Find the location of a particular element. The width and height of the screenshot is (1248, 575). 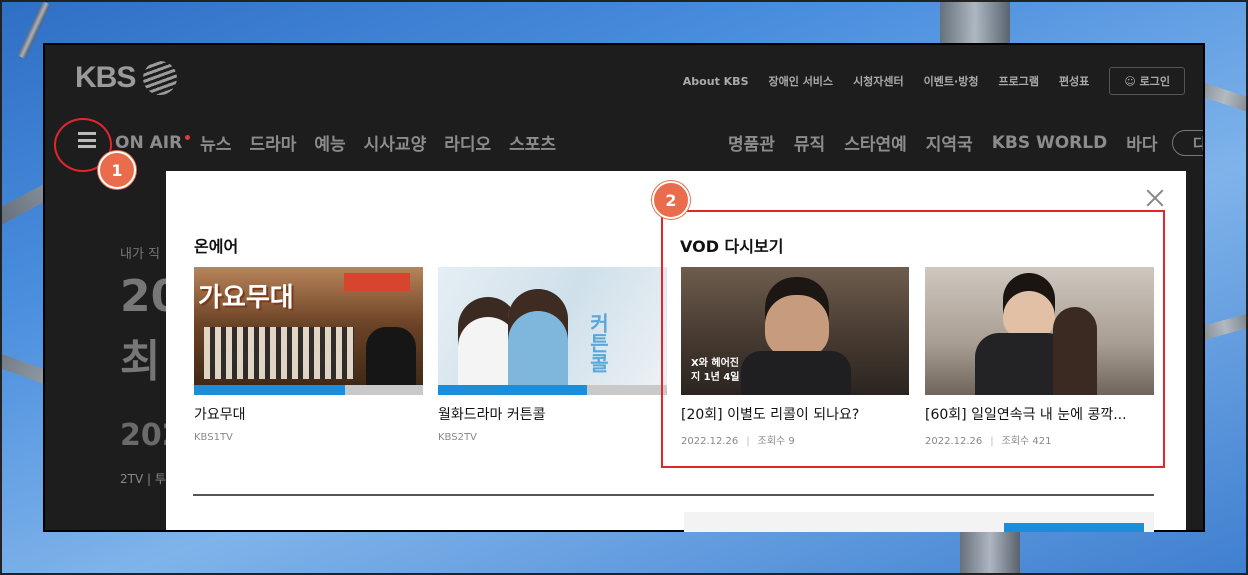

onair-thumbnail: 가요무대 is located at coordinates (308, 331).